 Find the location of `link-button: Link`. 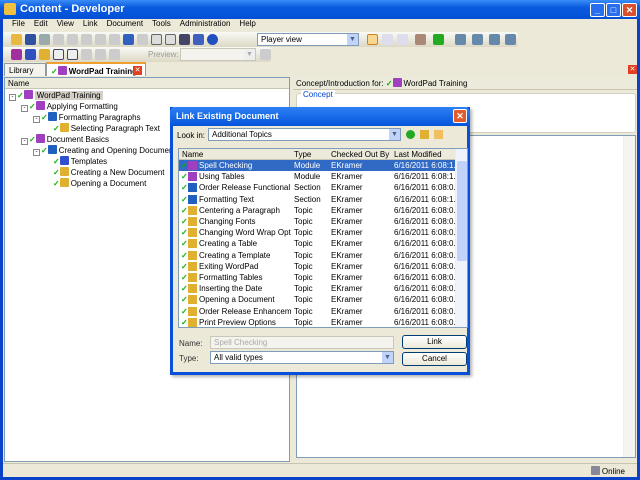

link-button: Link is located at coordinates (434, 342).